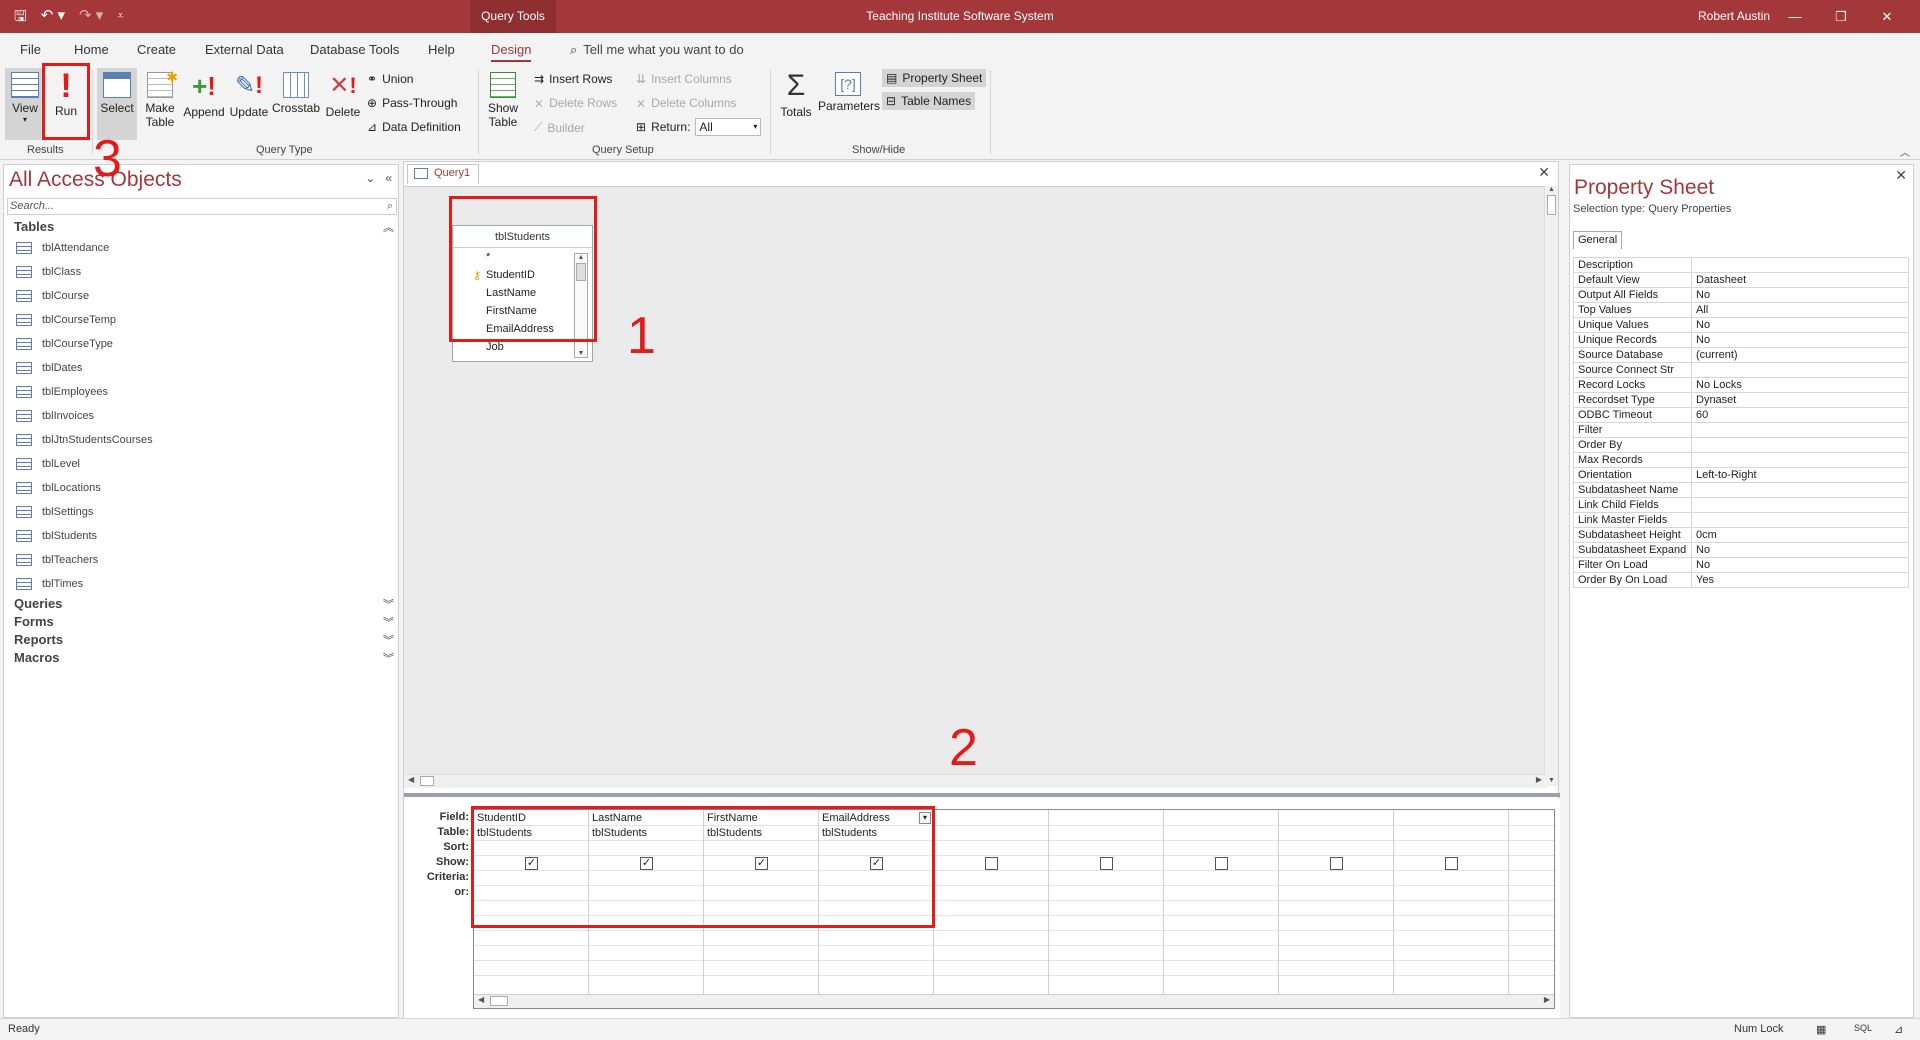 This screenshot has height=1040, width=1920. Describe the element at coordinates (202, 206) in the screenshot. I see `nav-search-input: Search... ⌕` at that location.